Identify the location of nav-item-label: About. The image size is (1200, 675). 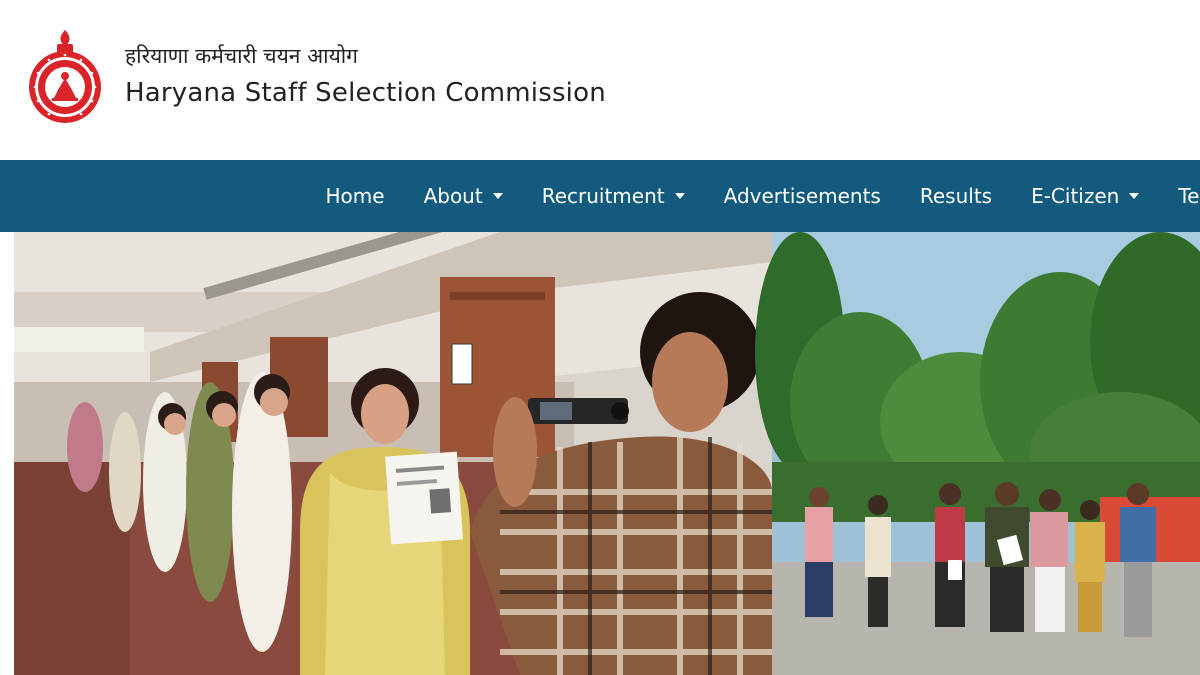
(453, 196).